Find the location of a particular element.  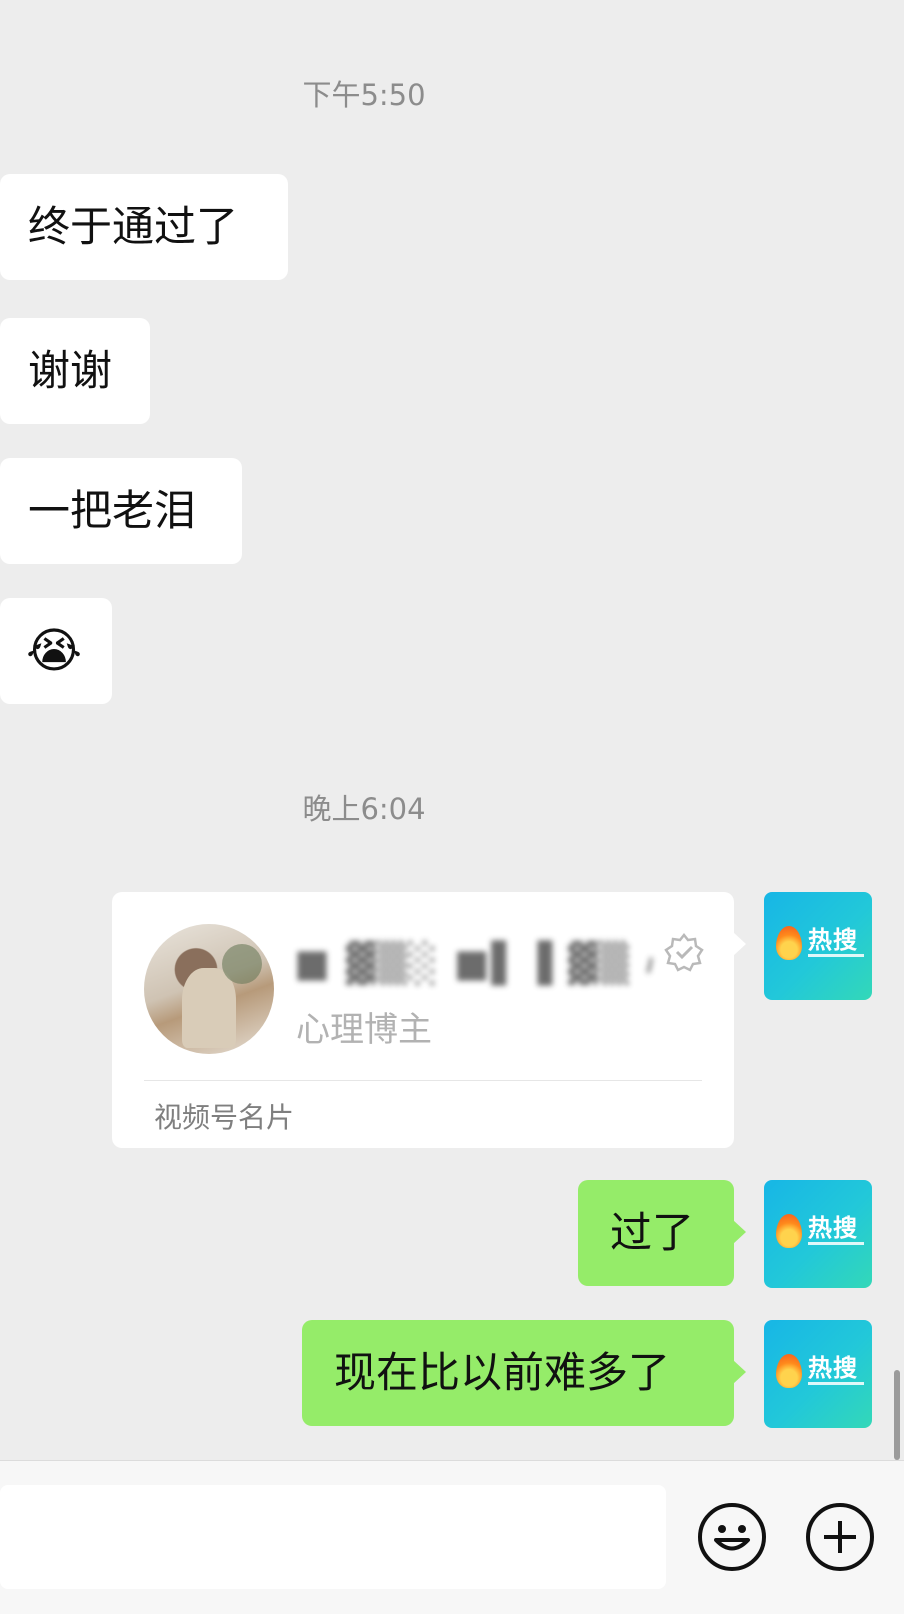

plus-icon is located at coordinates (840, 1537).